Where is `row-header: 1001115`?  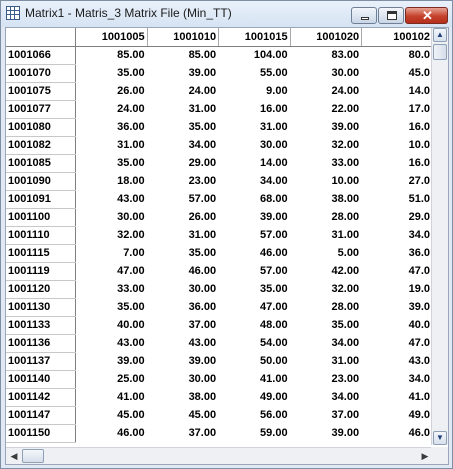 row-header: 1001115 is located at coordinates (41, 253).